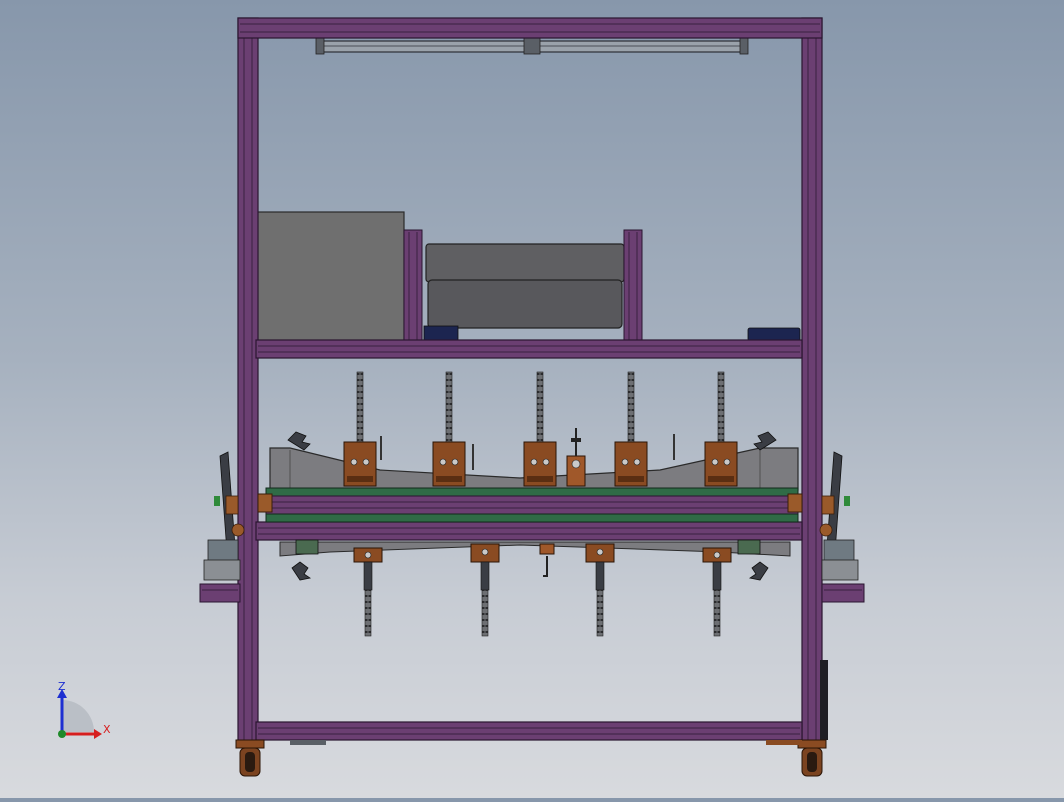 This screenshot has width=1064, height=802. Describe the element at coordinates (413, 286) in the screenshot. I see `shelf-post-left` at that location.